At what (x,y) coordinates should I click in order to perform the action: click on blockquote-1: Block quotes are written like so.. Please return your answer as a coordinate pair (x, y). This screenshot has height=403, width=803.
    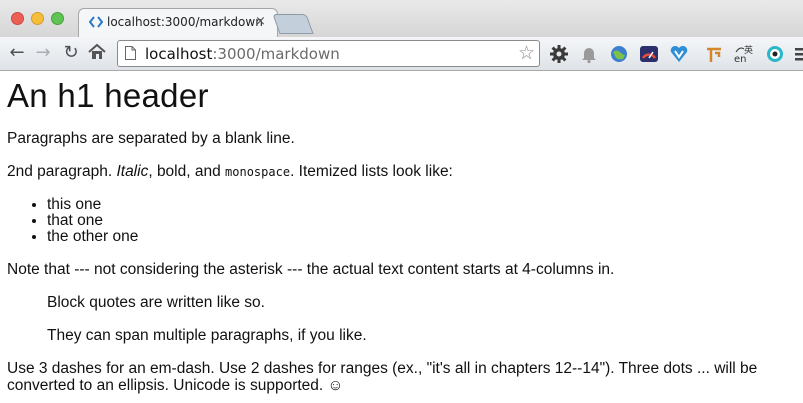
    Looking at the image, I should click on (156, 302).